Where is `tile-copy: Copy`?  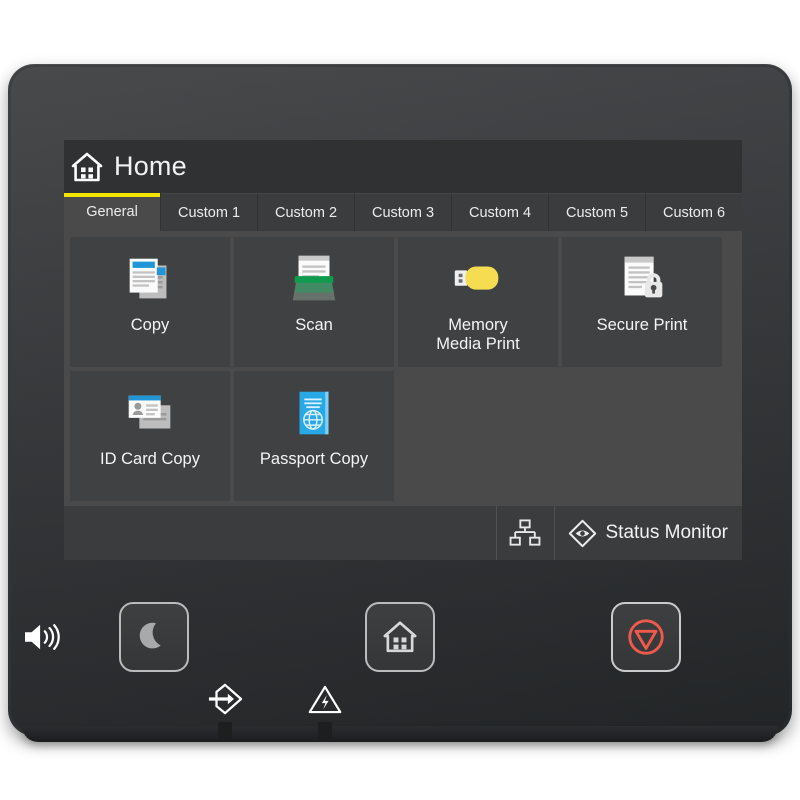 tile-copy: Copy is located at coordinates (150, 302).